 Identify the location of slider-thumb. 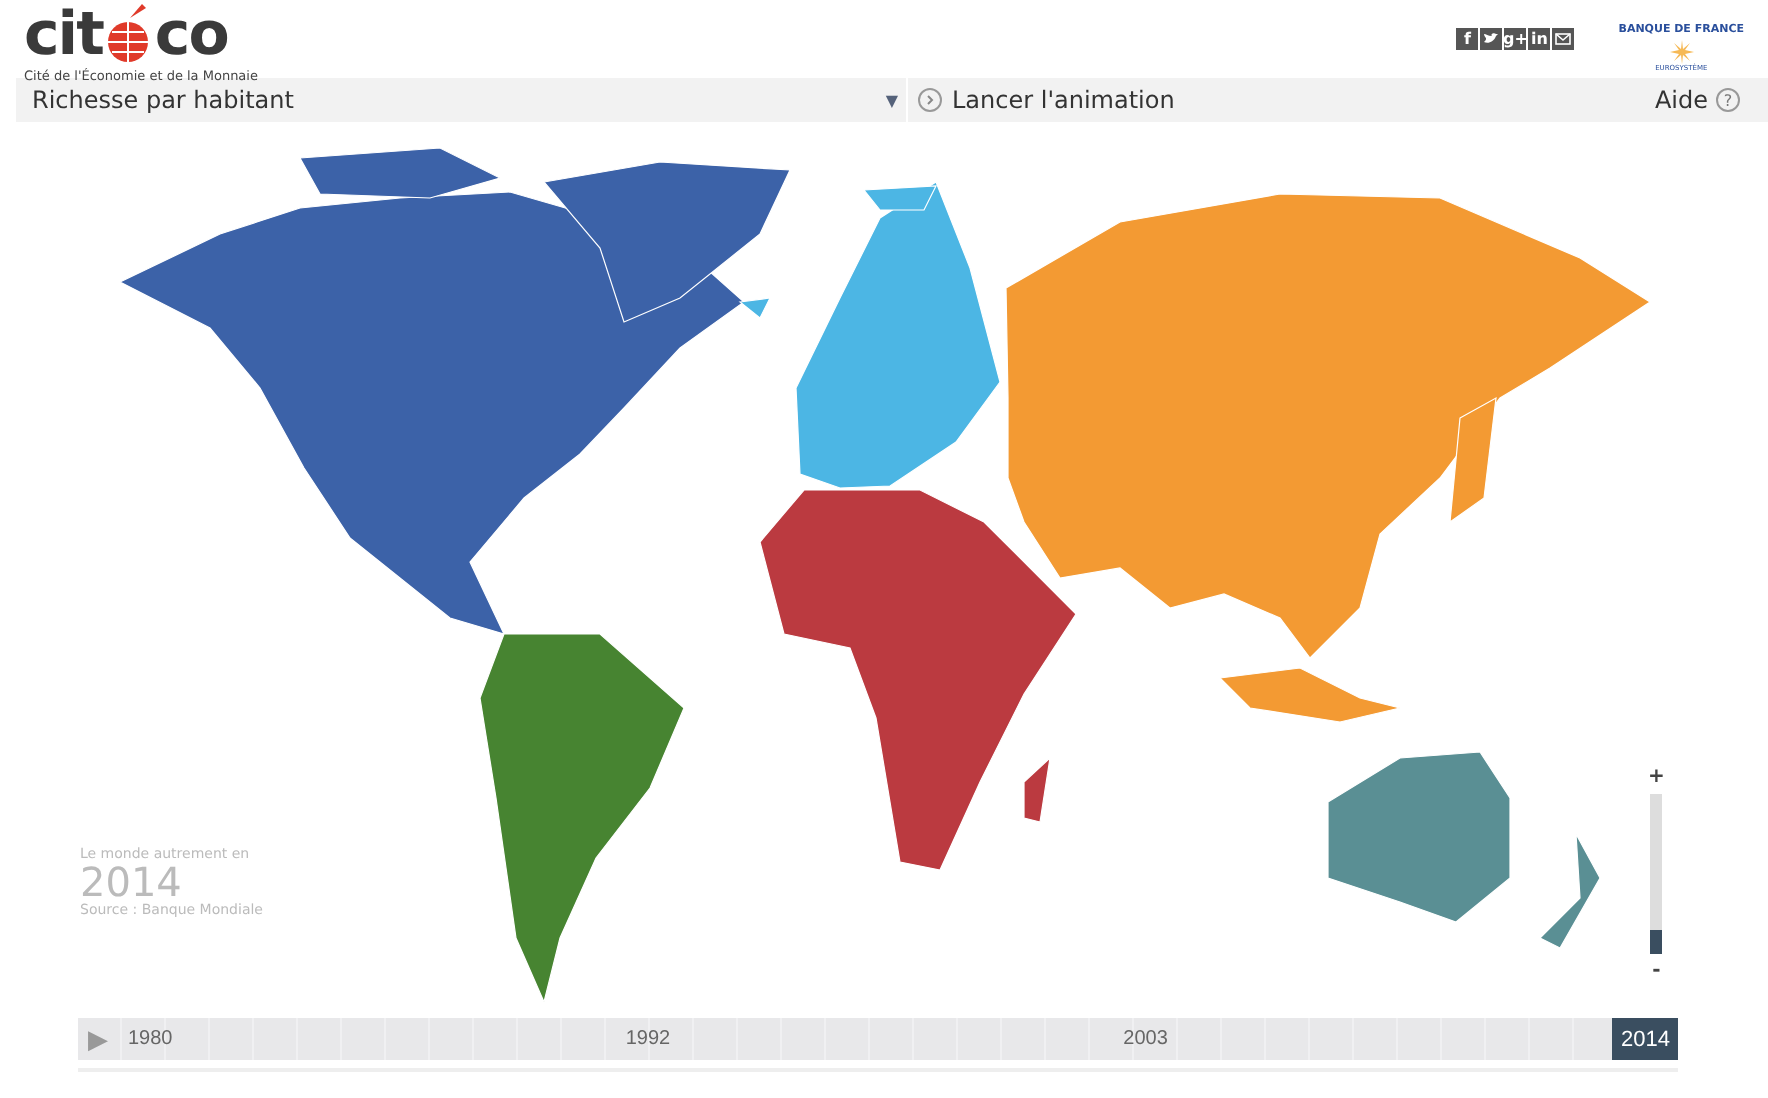
(1656, 942).